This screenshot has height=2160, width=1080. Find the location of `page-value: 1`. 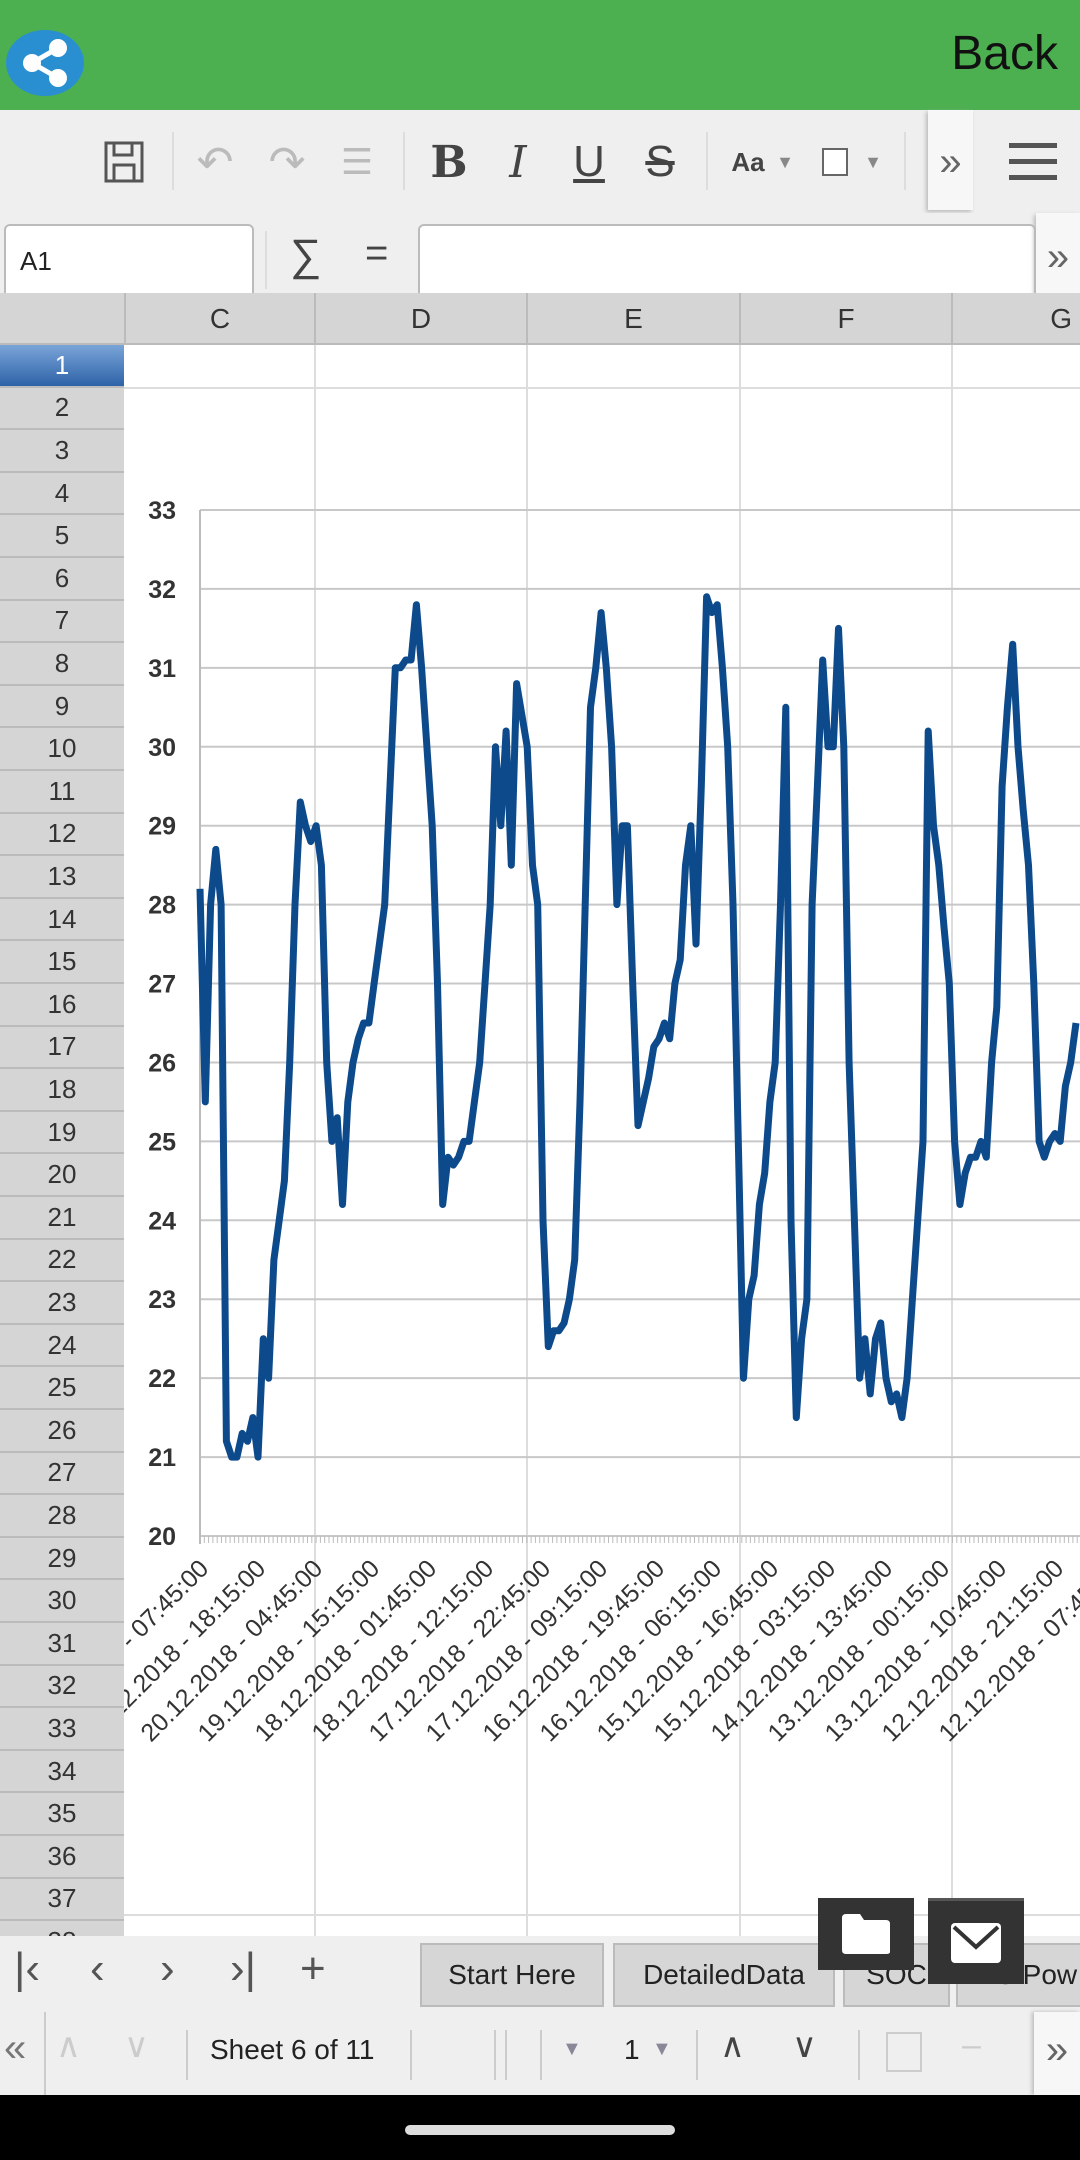

page-value: 1 is located at coordinates (632, 2050).